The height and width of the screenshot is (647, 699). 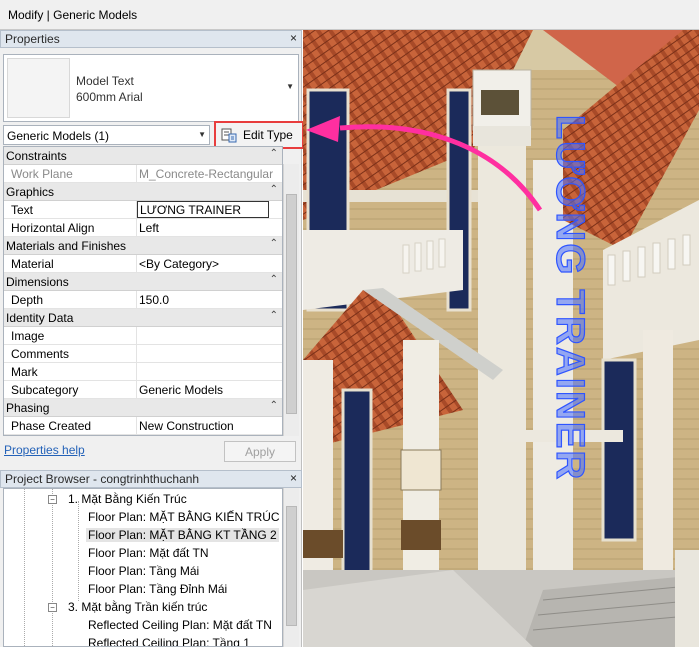 What do you see at coordinates (30, 192) in the screenshot?
I see `section-label: Graphics` at bounding box center [30, 192].